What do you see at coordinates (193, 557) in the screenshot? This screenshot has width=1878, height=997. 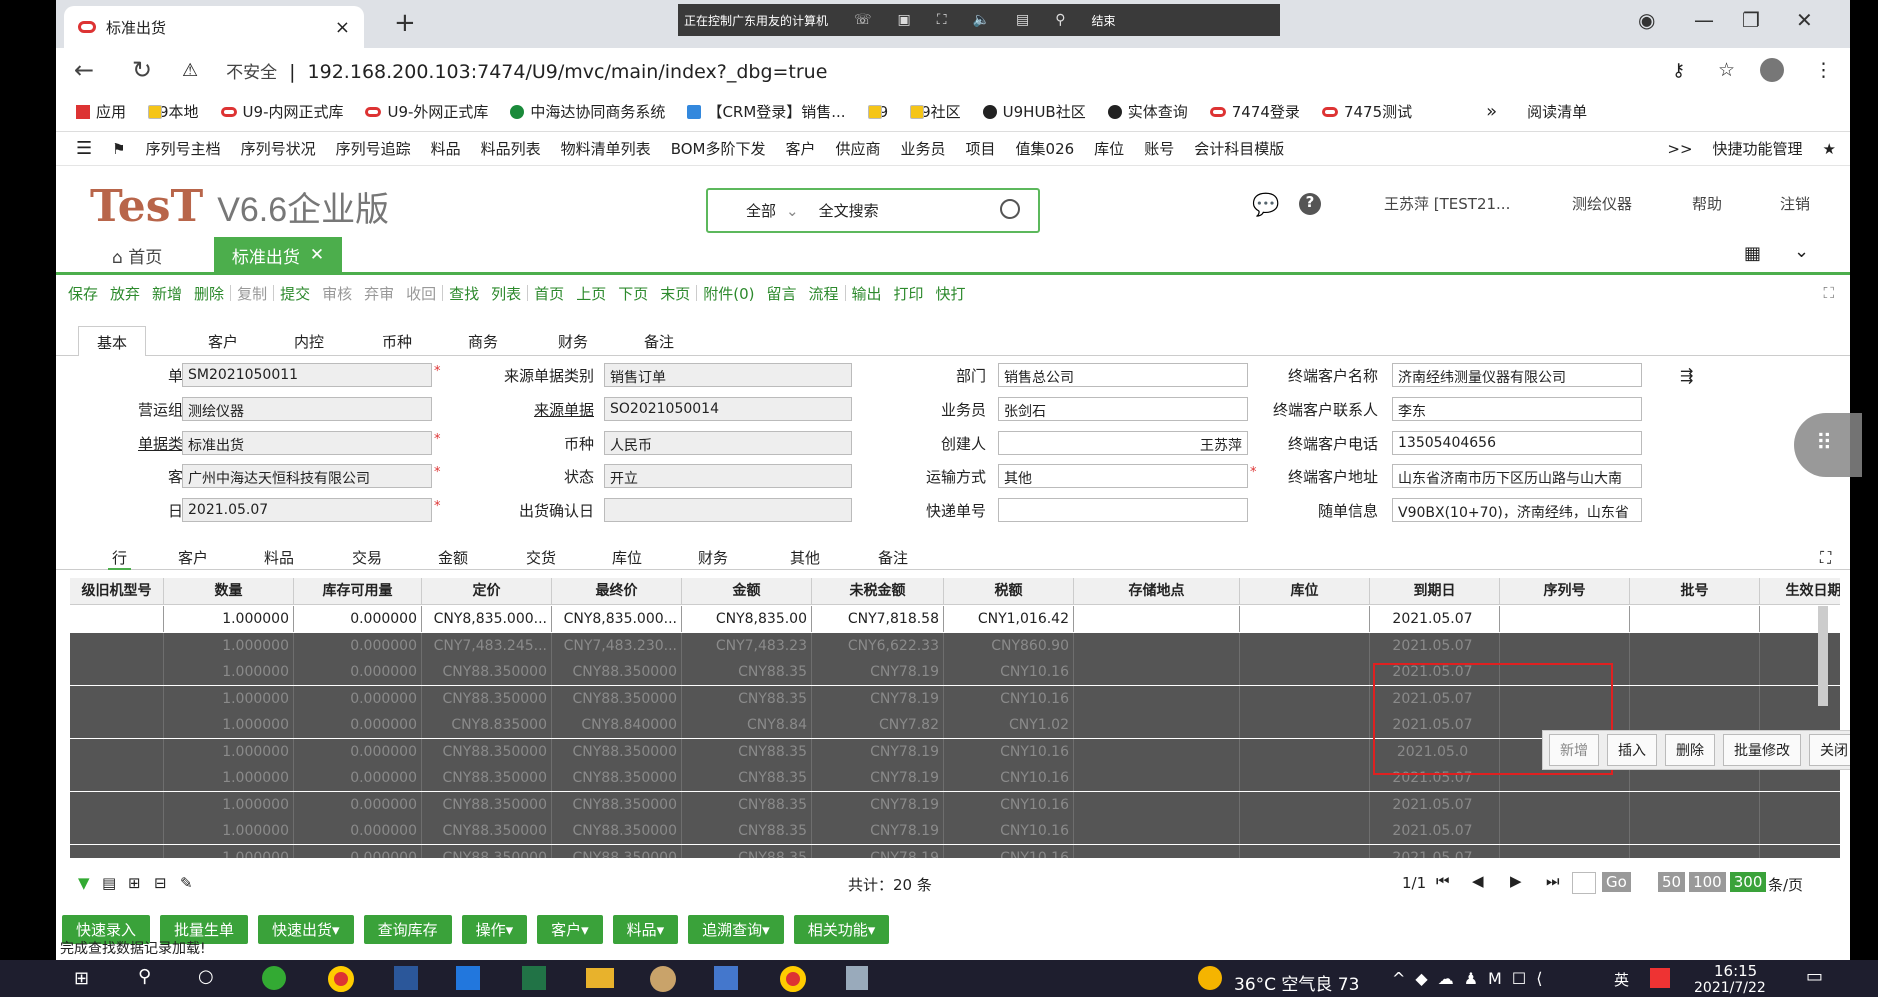 I see `grid-tab: 客户` at bounding box center [193, 557].